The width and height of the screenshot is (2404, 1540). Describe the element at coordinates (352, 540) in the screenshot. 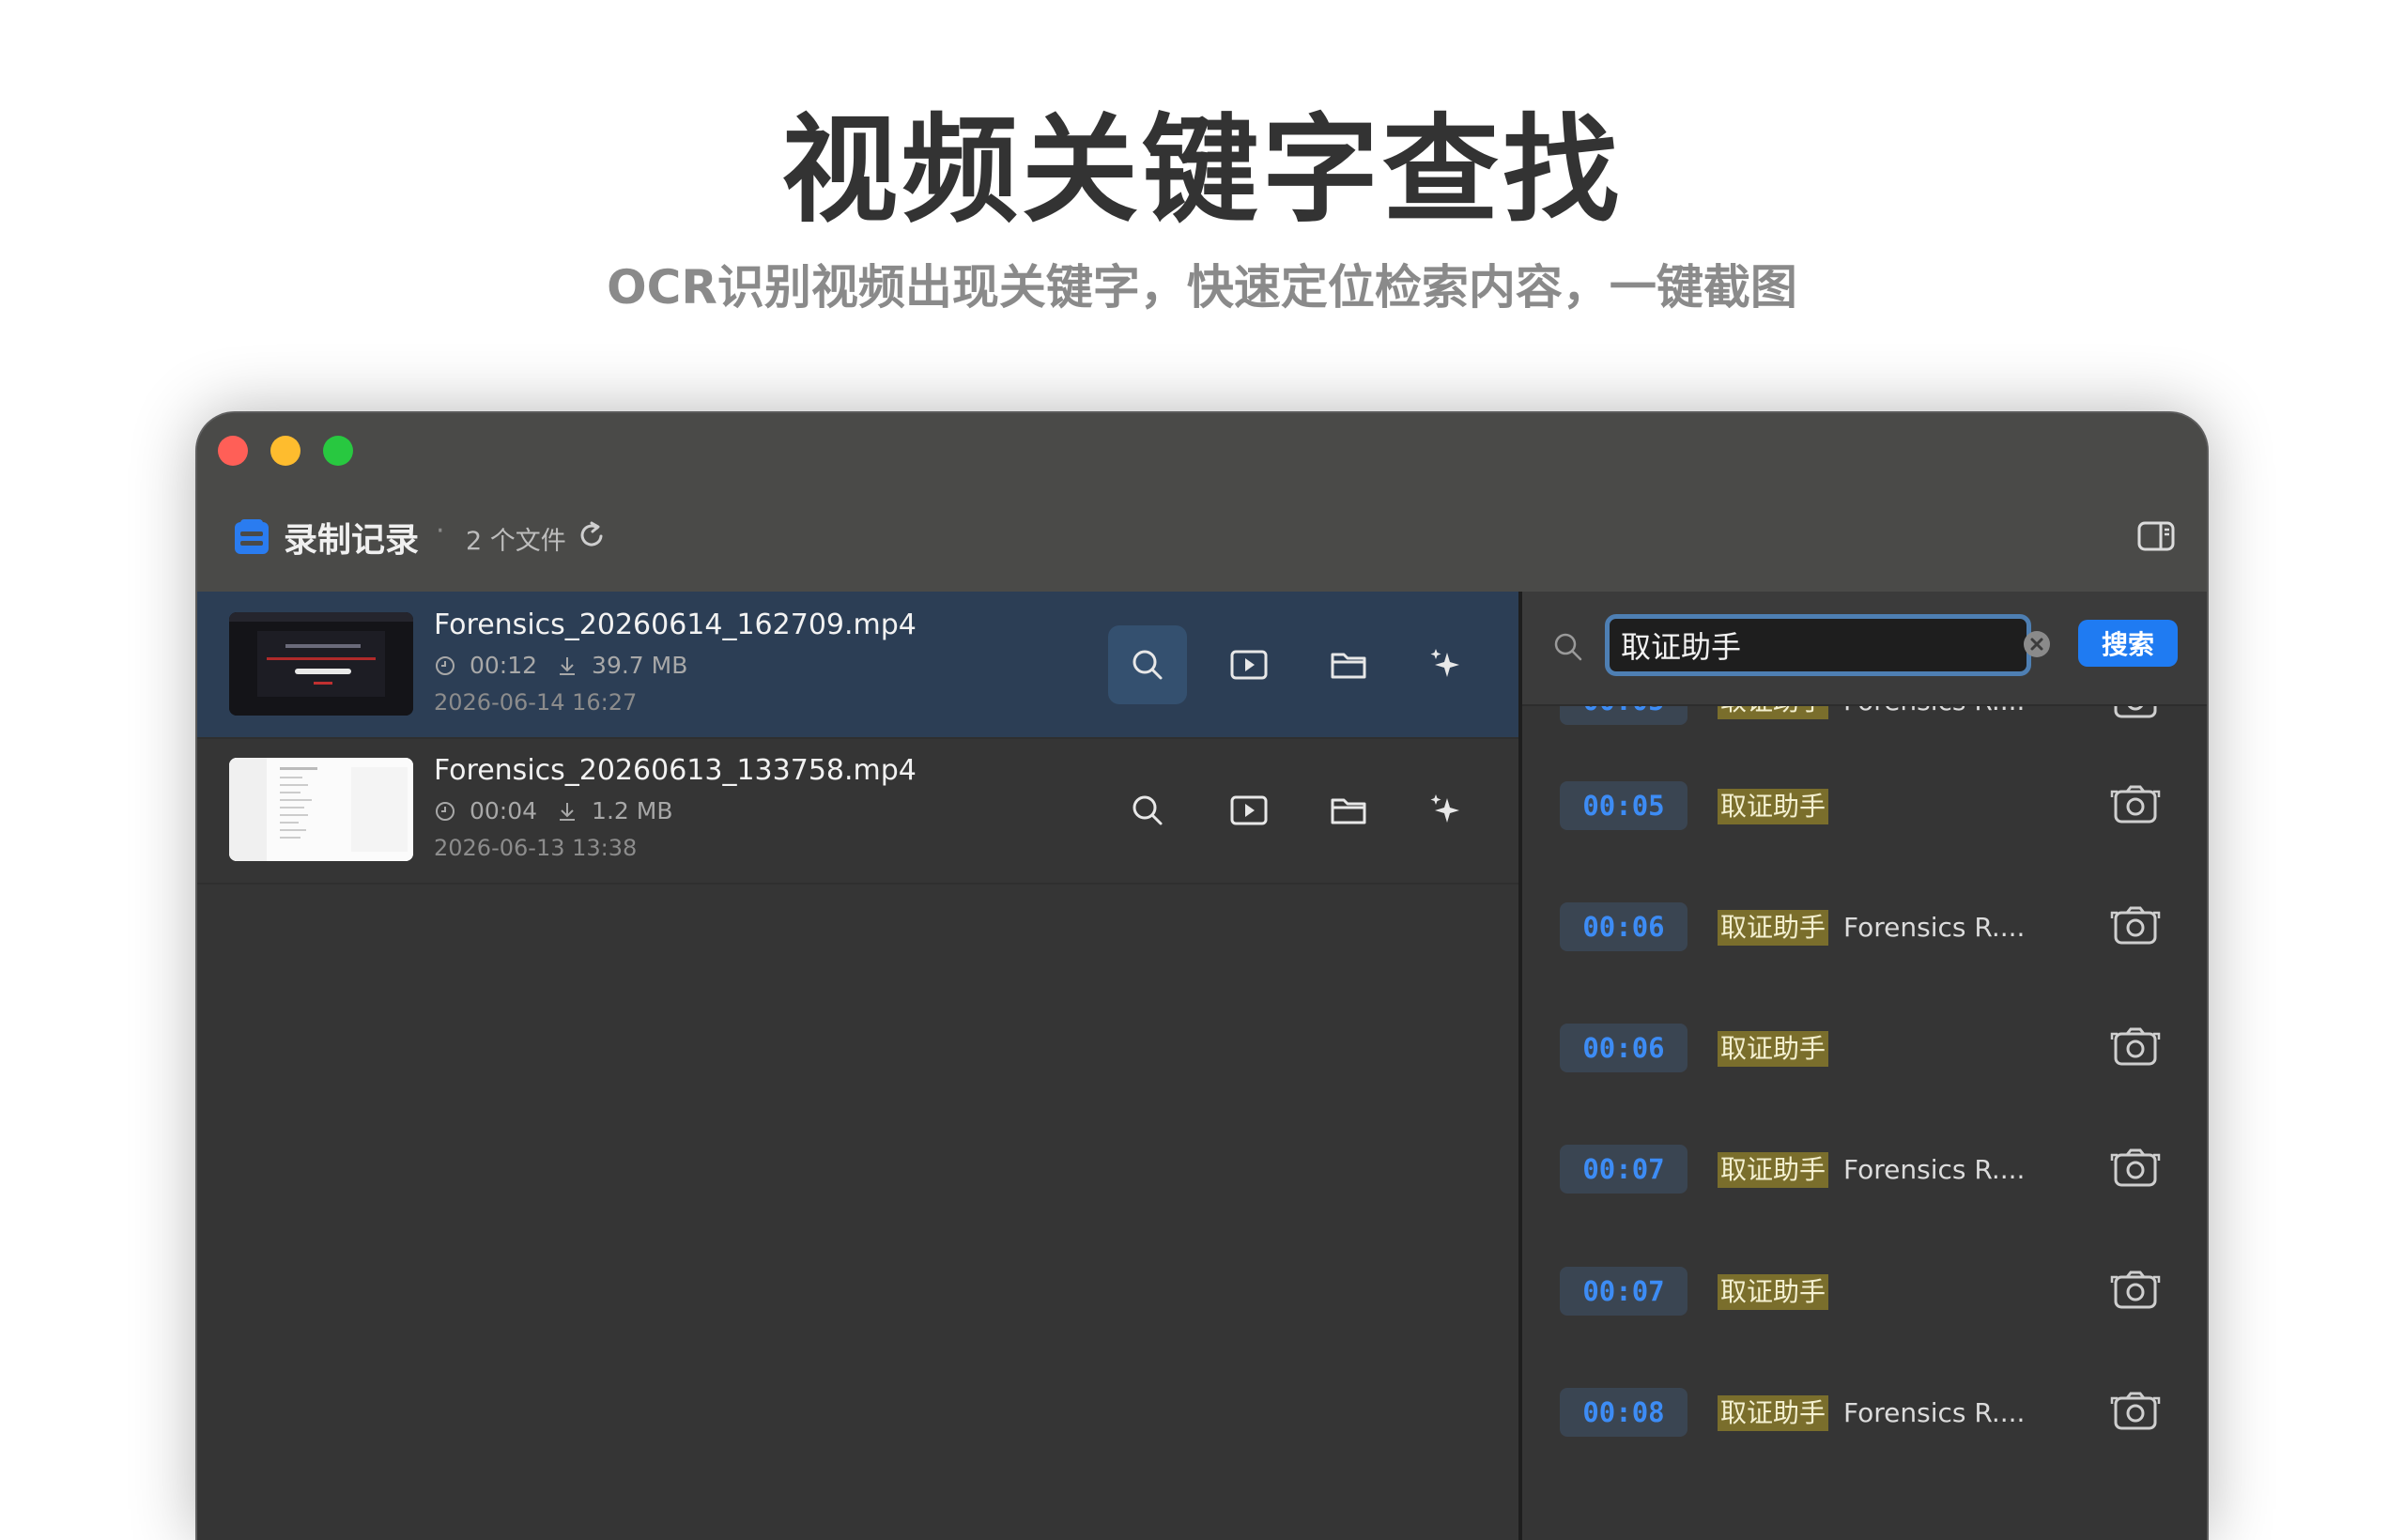

I see `toolbar-title: 录制记录` at that location.